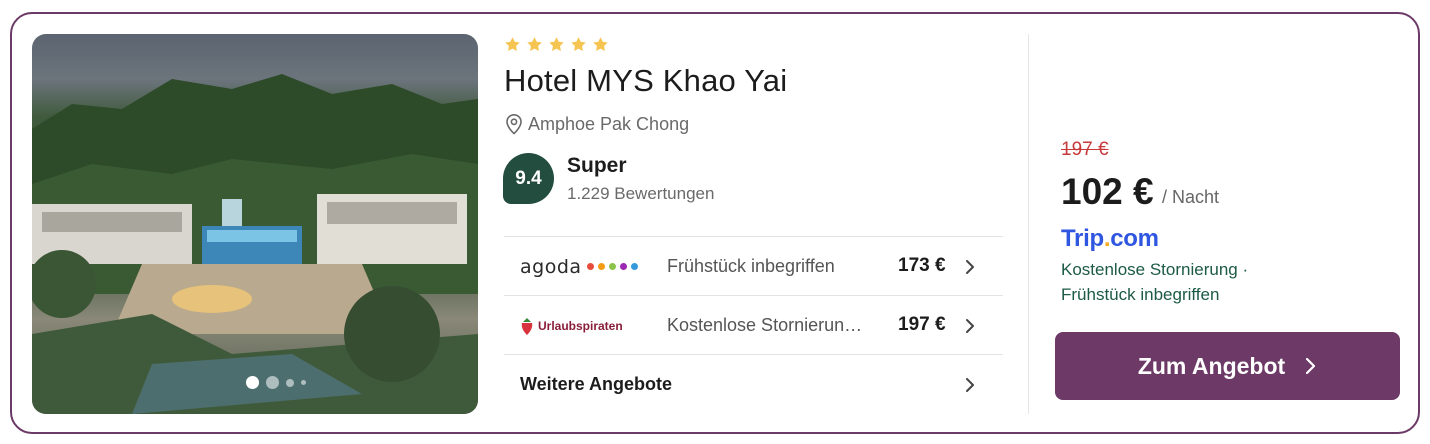 Image resolution: width=1430 pixels, height=444 pixels. I want to click on deal-price: 102 €, so click(1107, 191).